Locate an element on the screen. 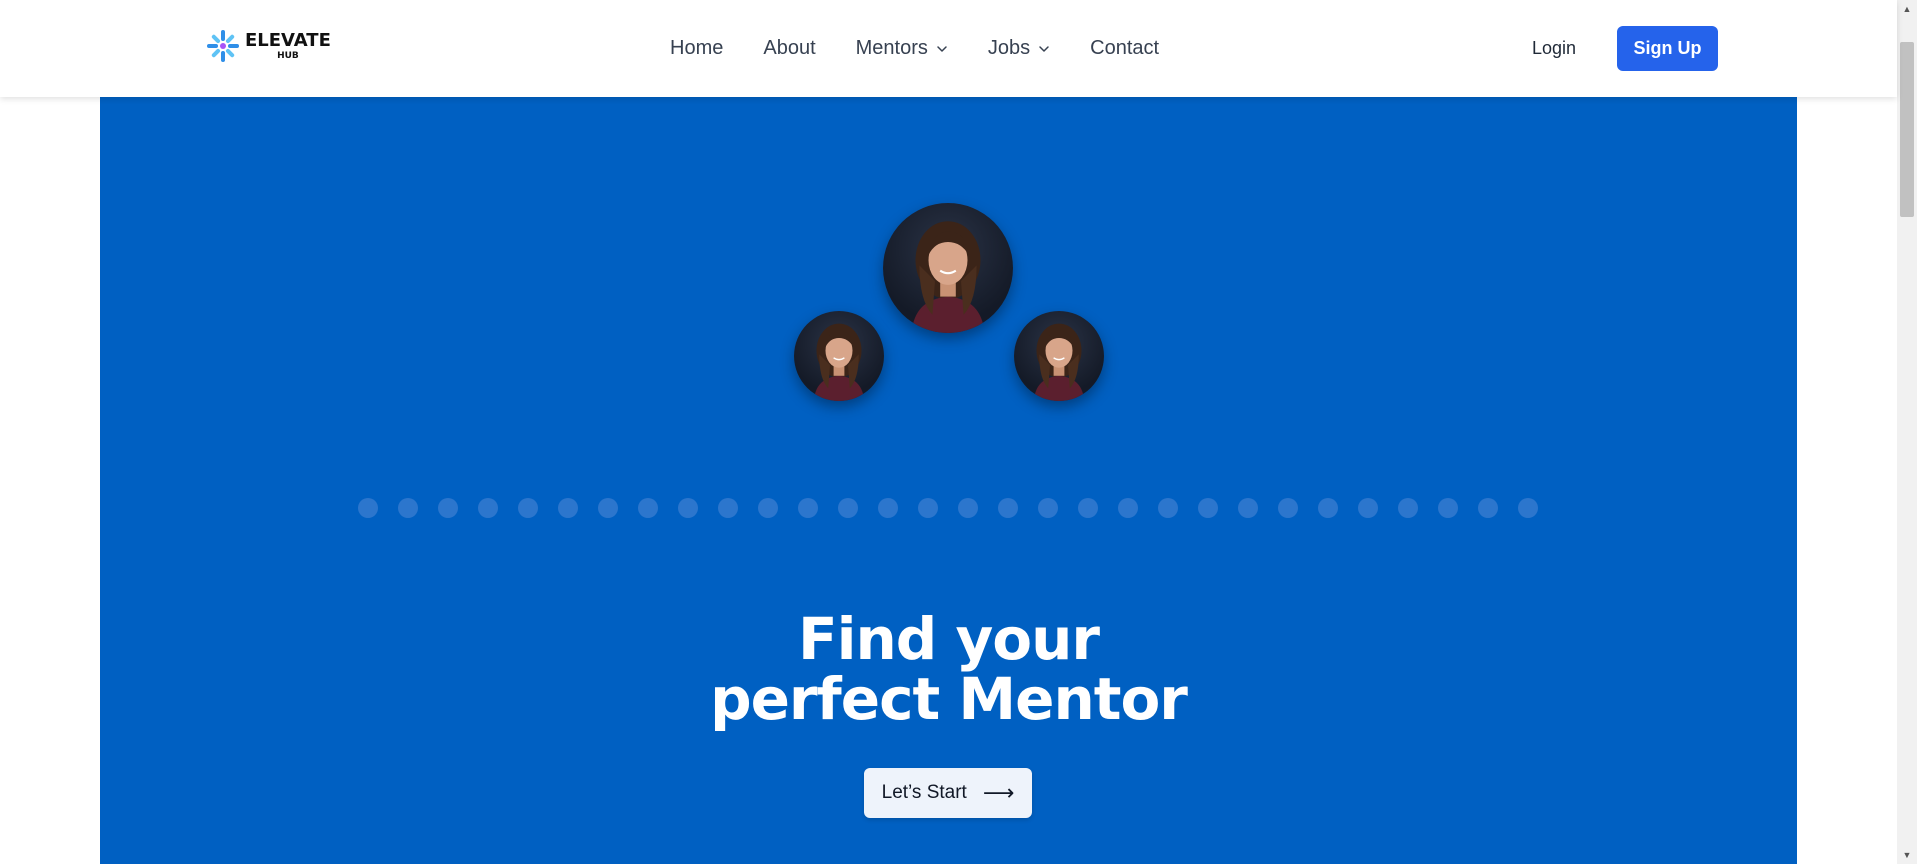 The width and height of the screenshot is (1917, 864). headline-line-2: perfect Mentor is located at coordinates (949, 699).